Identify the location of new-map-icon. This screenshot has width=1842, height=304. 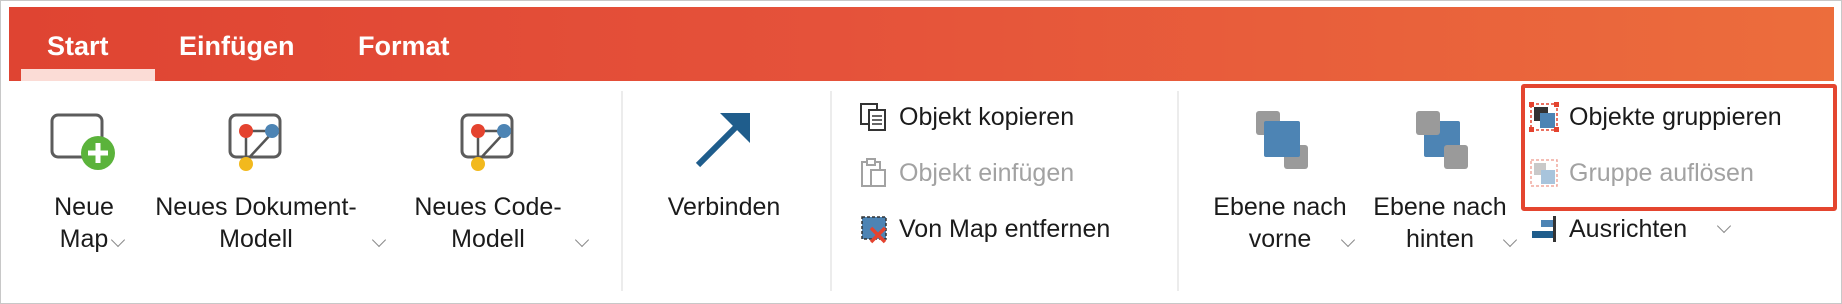
(82, 141).